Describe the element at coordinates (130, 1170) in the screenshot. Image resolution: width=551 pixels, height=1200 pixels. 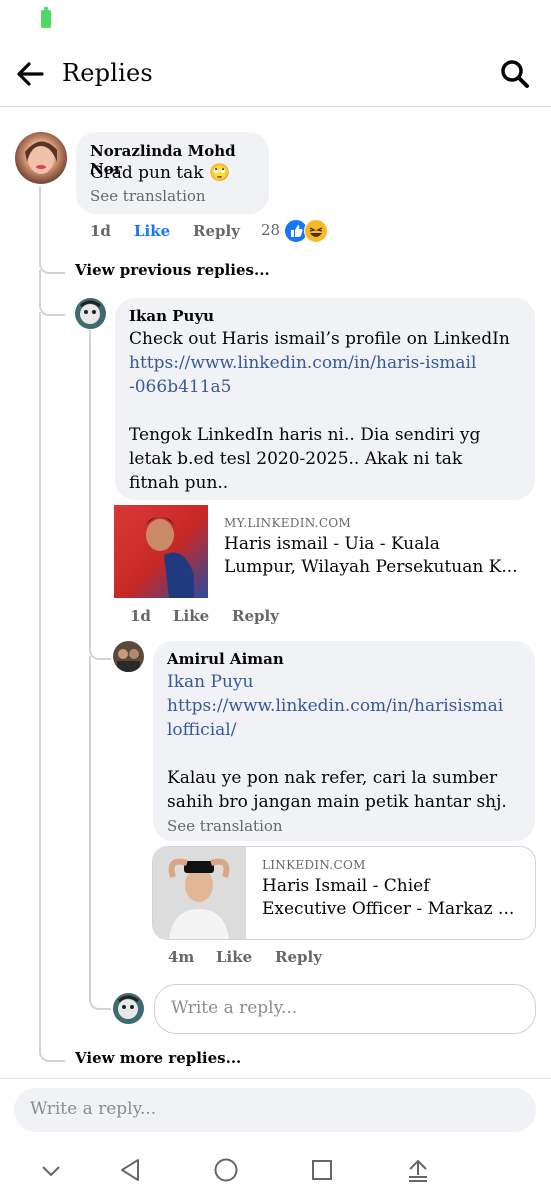
I see `nav-back-icon` at that location.